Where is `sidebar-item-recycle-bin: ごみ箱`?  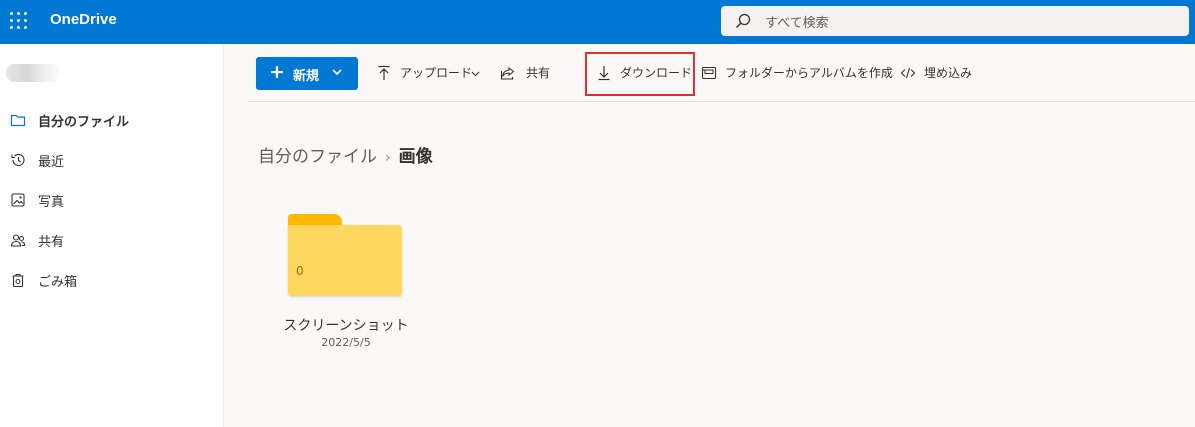 sidebar-item-recycle-bin: ごみ箱 is located at coordinates (111, 280).